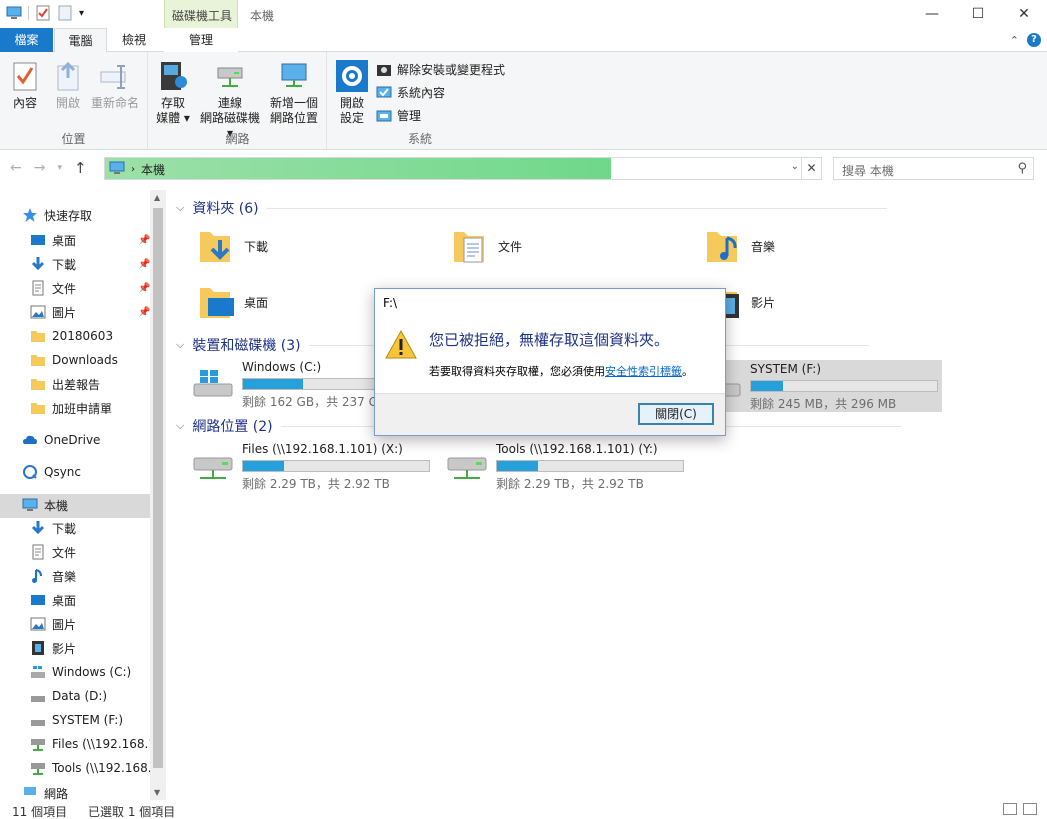  Describe the element at coordinates (463, 168) in the screenshot. I see `address-bar: › 本機 ⌄ ✕` at that location.